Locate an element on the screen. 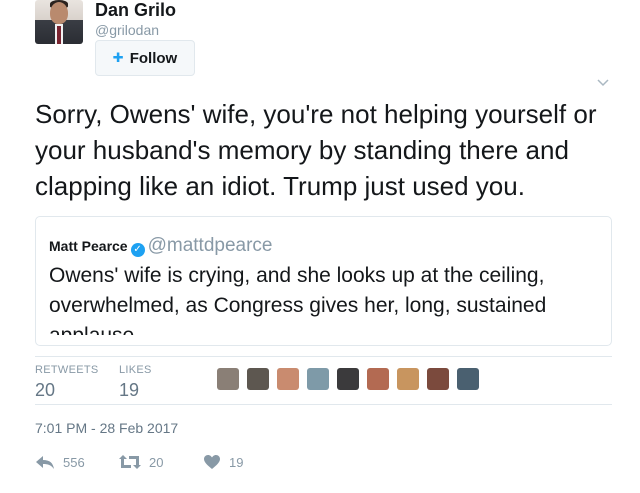 Image resolution: width=640 pixels, height=493 pixels. author-name: Dan Grilo is located at coordinates (135, 10).